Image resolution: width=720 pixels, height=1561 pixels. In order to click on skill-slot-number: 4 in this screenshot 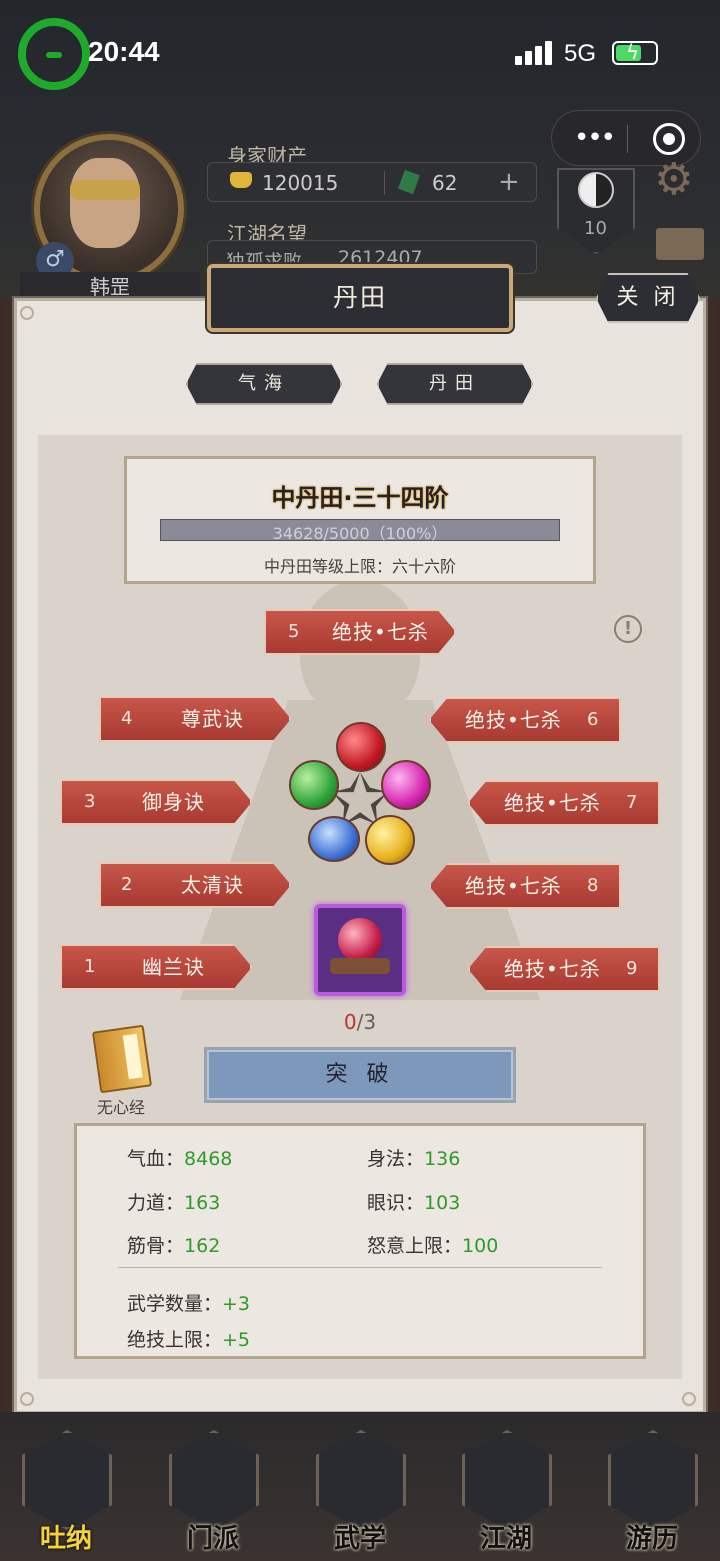, I will do `click(127, 718)`.